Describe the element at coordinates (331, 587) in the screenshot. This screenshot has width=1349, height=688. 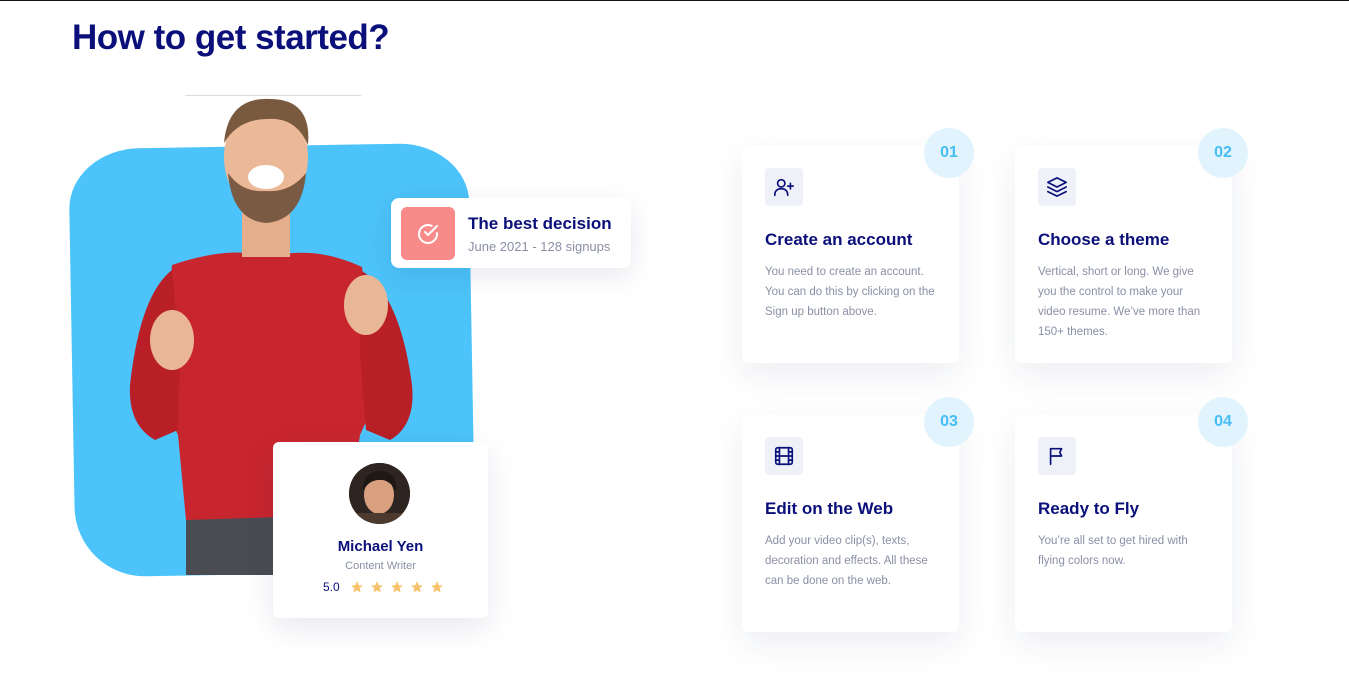
I see `rating-value: 5.0` at that location.